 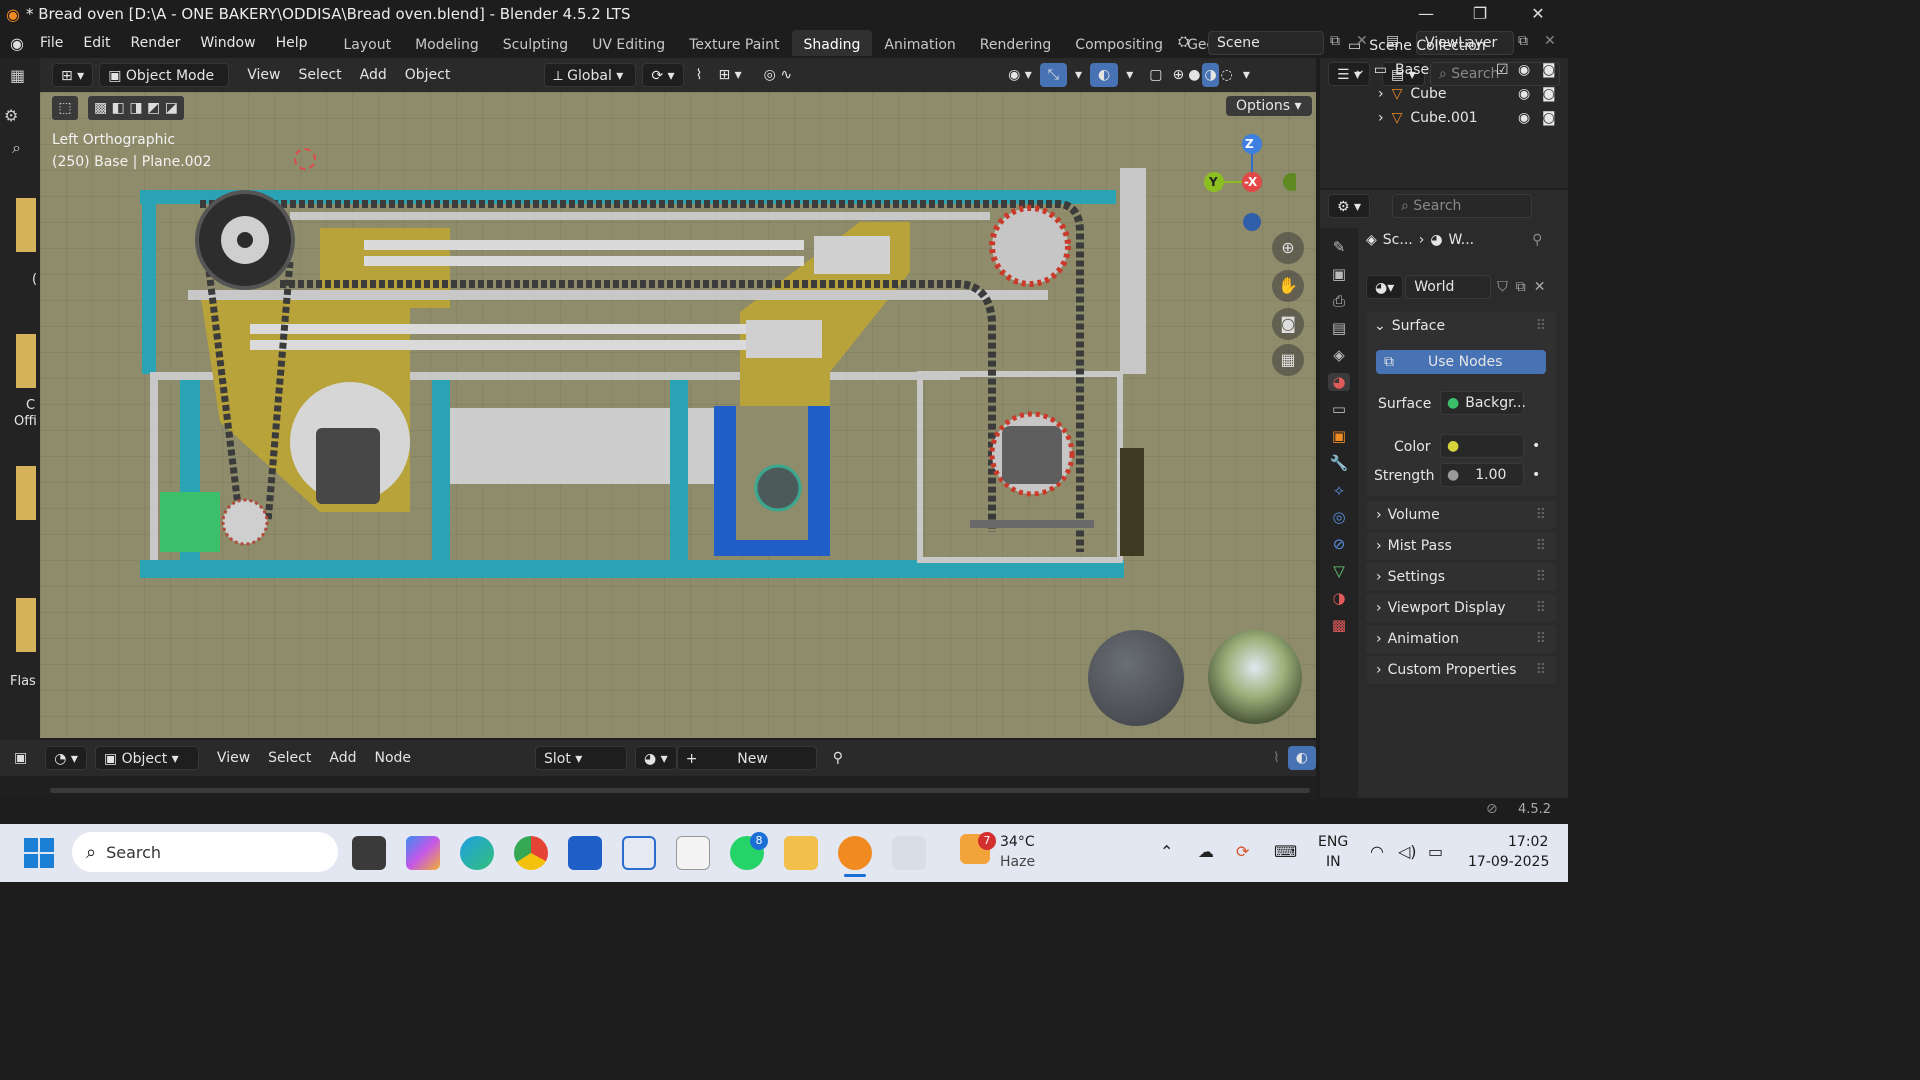 What do you see at coordinates (1333, 862) in the screenshot?
I see `region-label: IN` at bounding box center [1333, 862].